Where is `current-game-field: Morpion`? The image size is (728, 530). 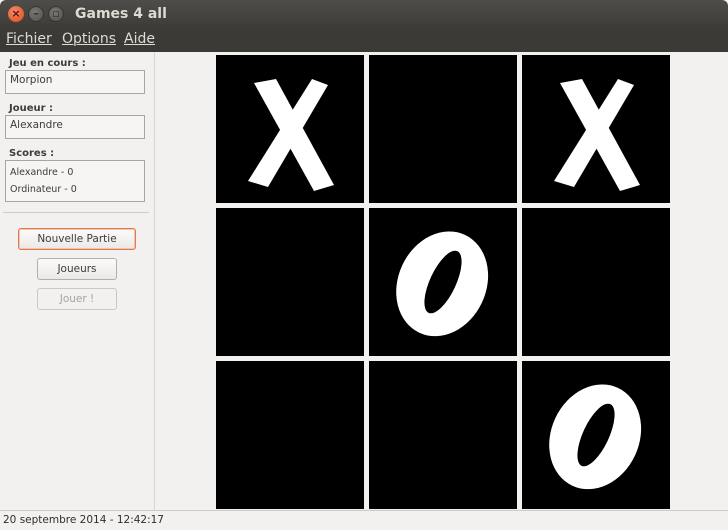 current-game-field: Morpion is located at coordinates (75, 82).